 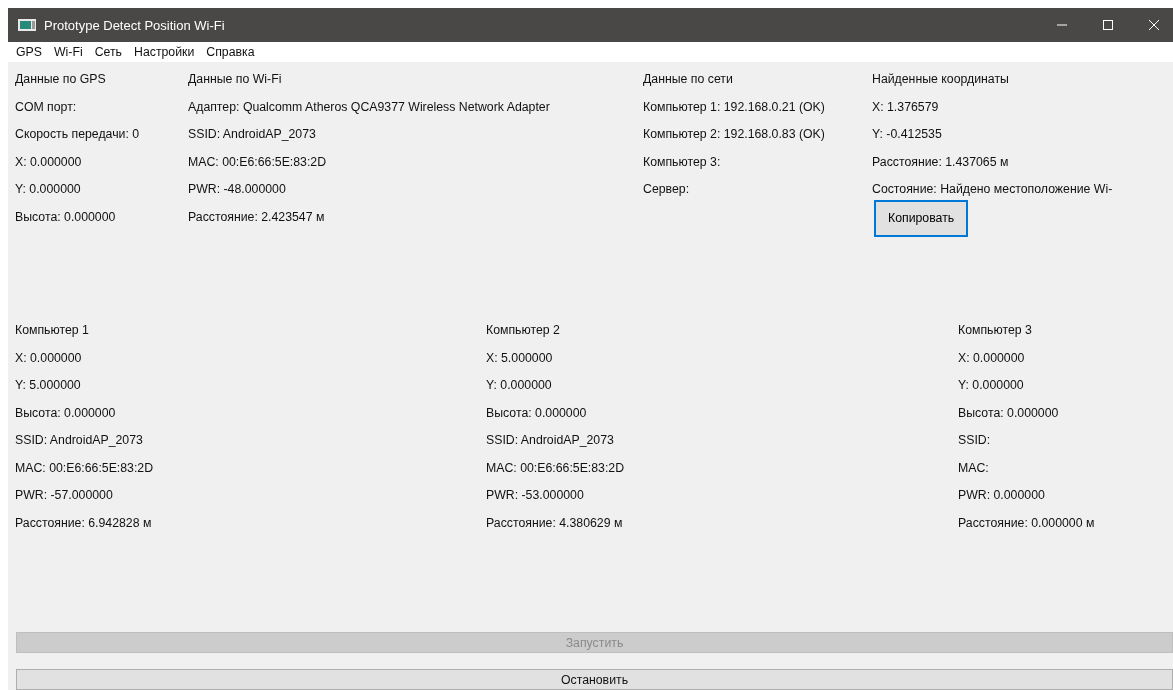 What do you see at coordinates (64, 495) in the screenshot?
I see `data-label: PWR: -57.000000` at bounding box center [64, 495].